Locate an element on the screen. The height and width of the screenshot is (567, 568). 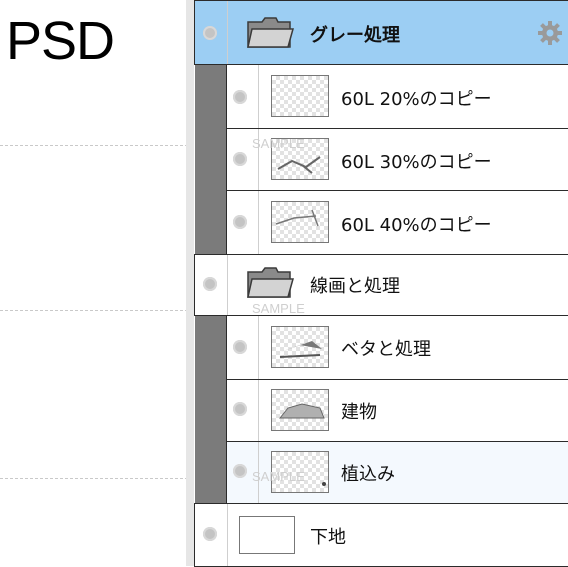
scrollbar is located at coordinates (190, 283).